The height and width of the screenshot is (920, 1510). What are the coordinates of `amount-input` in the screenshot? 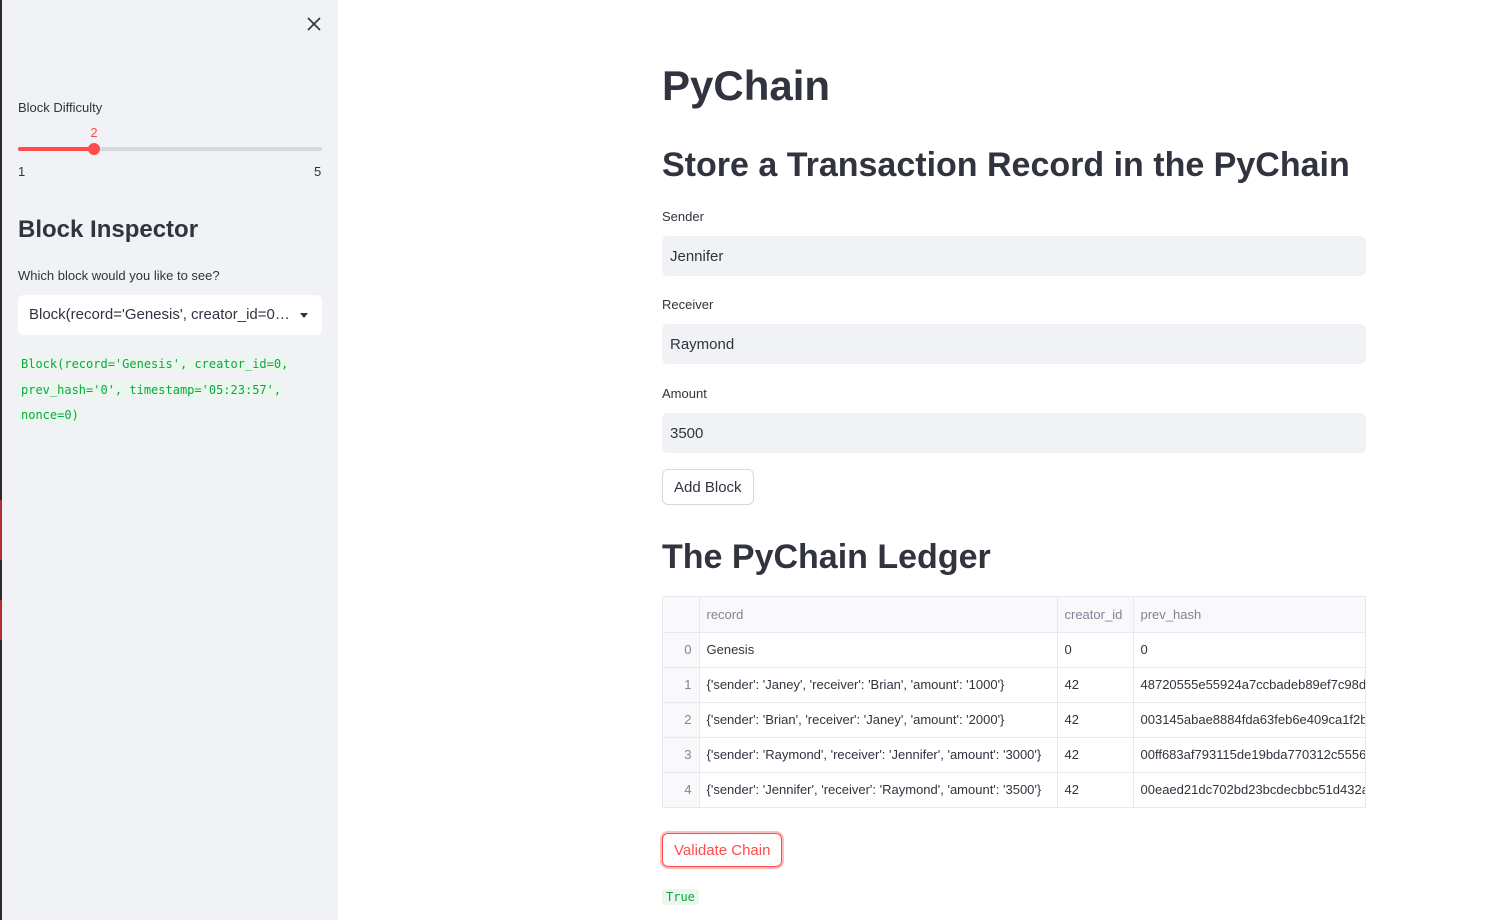 It's located at (1014, 433).